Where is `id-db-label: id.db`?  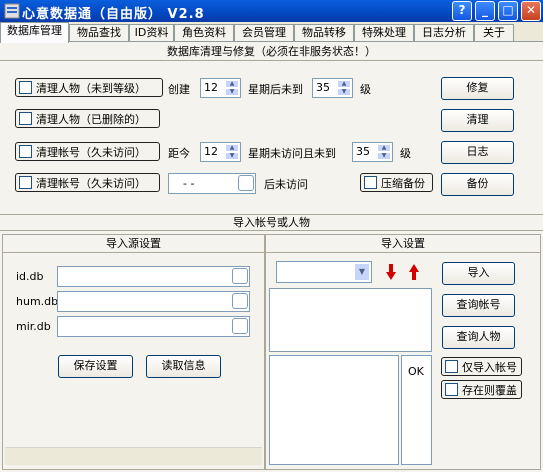
id-db-label: id.db is located at coordinates (30, 276).